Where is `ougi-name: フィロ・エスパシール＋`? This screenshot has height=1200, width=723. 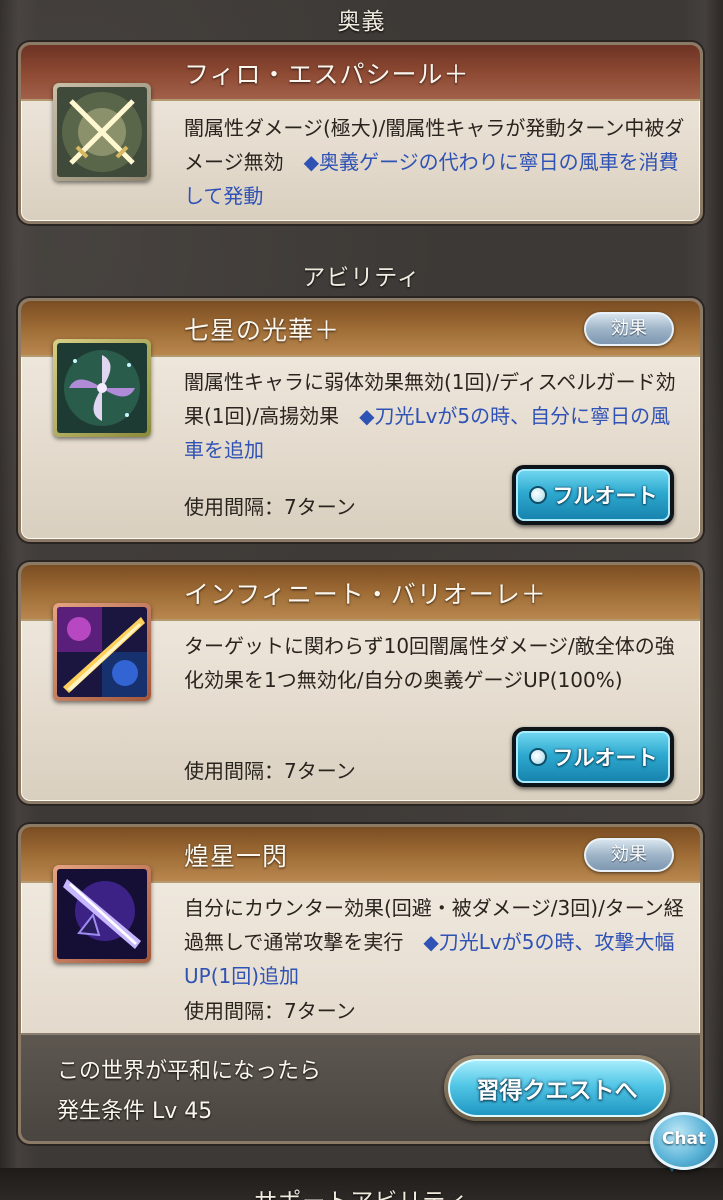 ougi-name: フィロ・エスパシール＋ is located at coordinates (327, 74).